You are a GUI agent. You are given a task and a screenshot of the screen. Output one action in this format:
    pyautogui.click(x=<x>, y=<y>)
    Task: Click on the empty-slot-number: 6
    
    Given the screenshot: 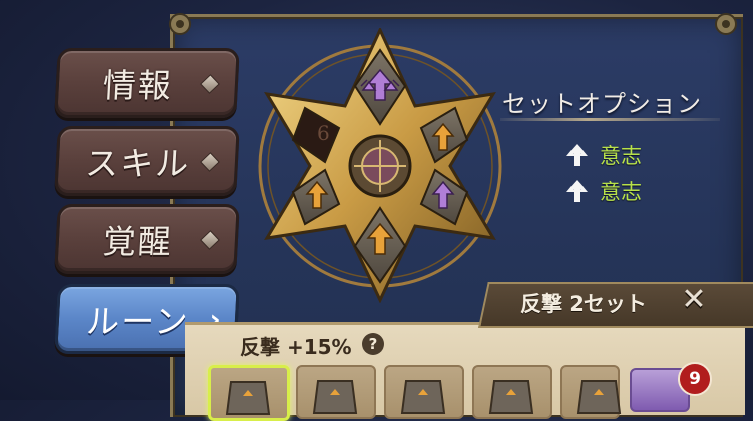 What is the action you would take?
    pyautogui.click(x=323, y=133)
    